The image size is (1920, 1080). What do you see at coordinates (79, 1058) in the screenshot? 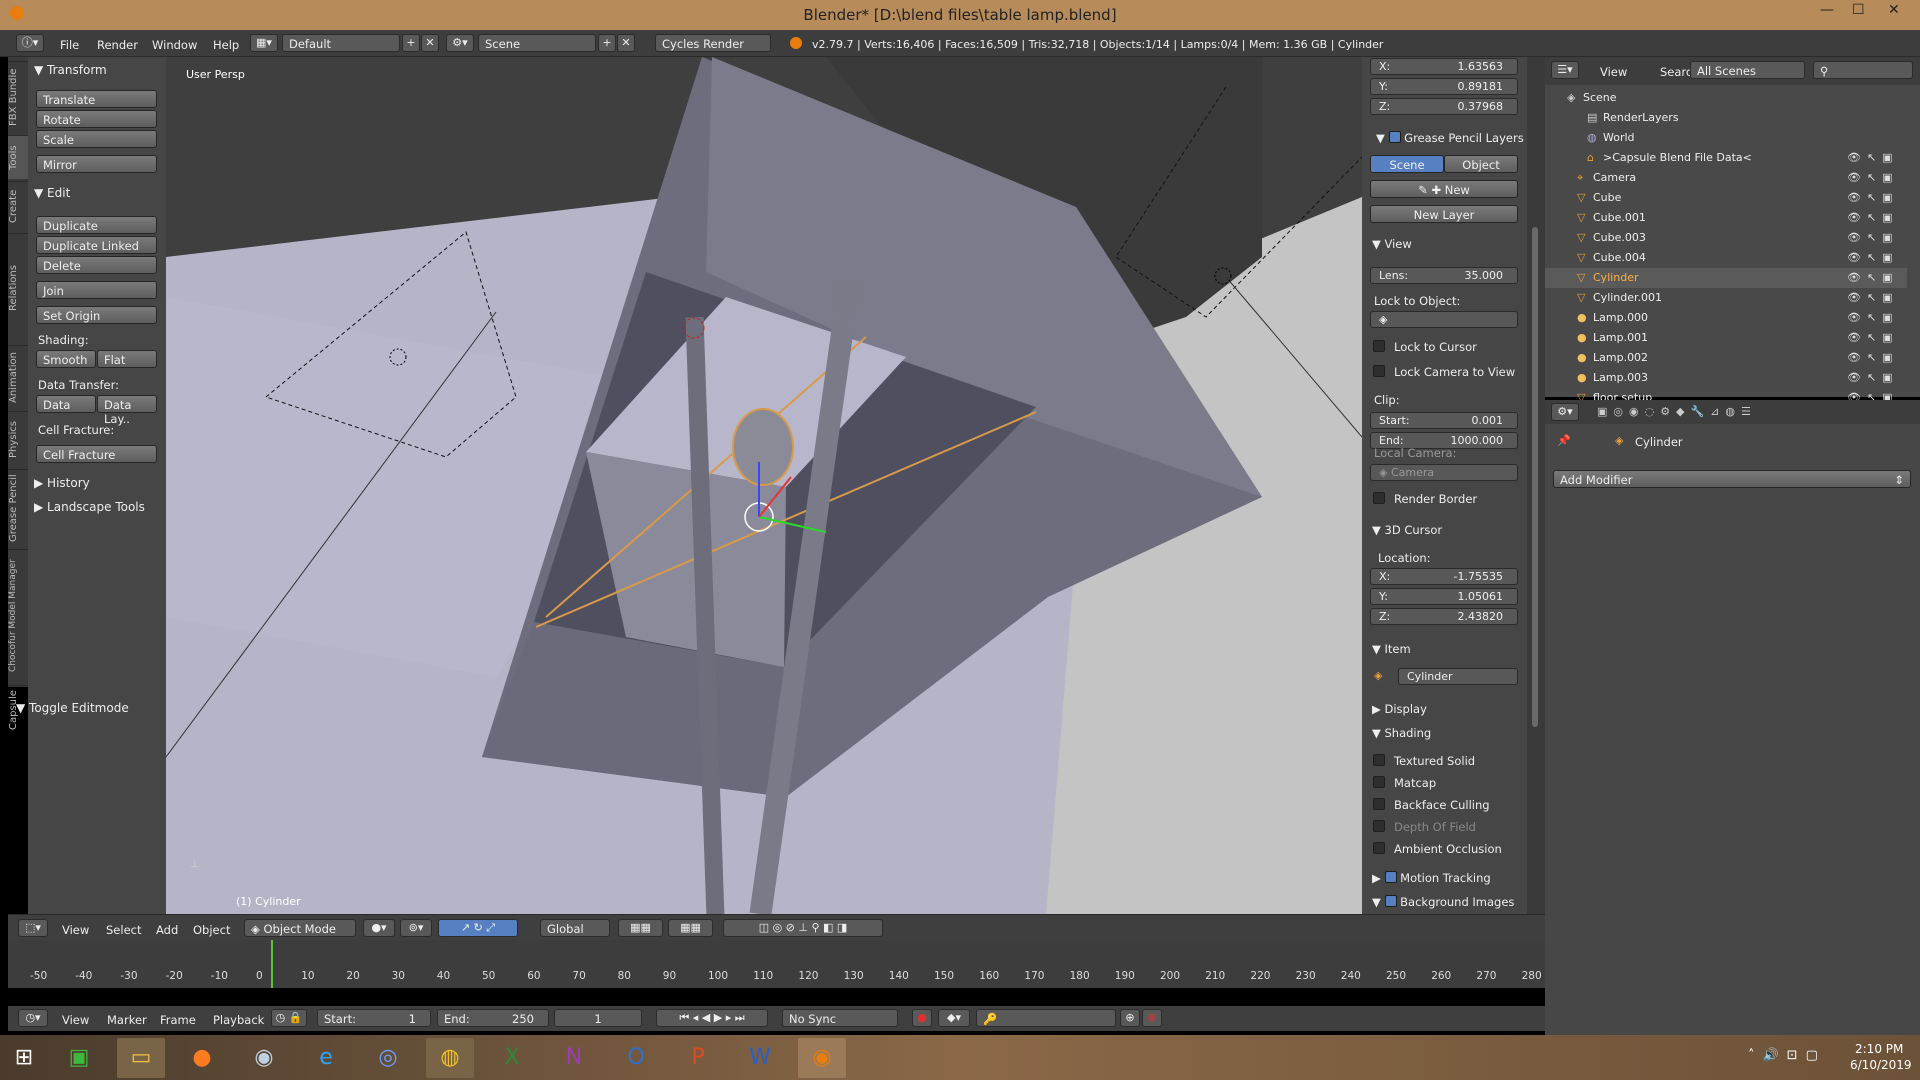
I see `store-icon: ▣` at bounding box center [79, 1058].